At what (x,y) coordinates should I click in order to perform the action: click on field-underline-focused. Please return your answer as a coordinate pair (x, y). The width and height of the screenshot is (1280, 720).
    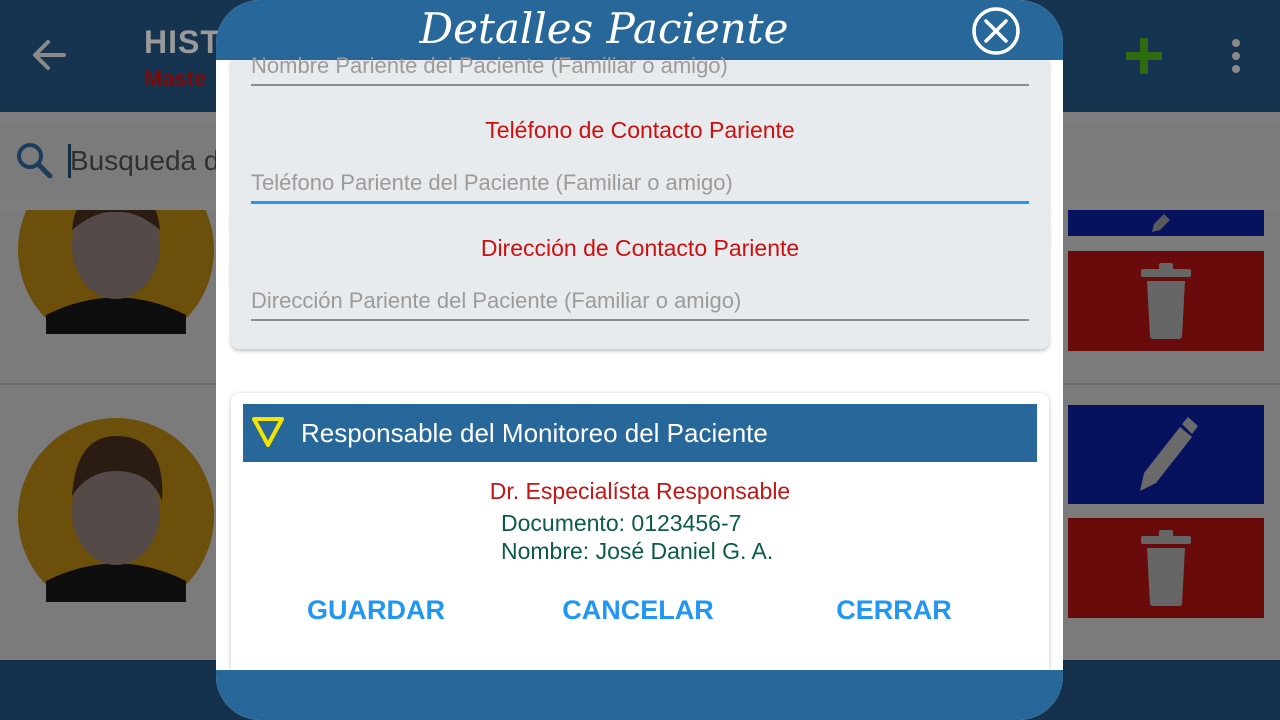
    Looking at the image, I should click on (640, 202).